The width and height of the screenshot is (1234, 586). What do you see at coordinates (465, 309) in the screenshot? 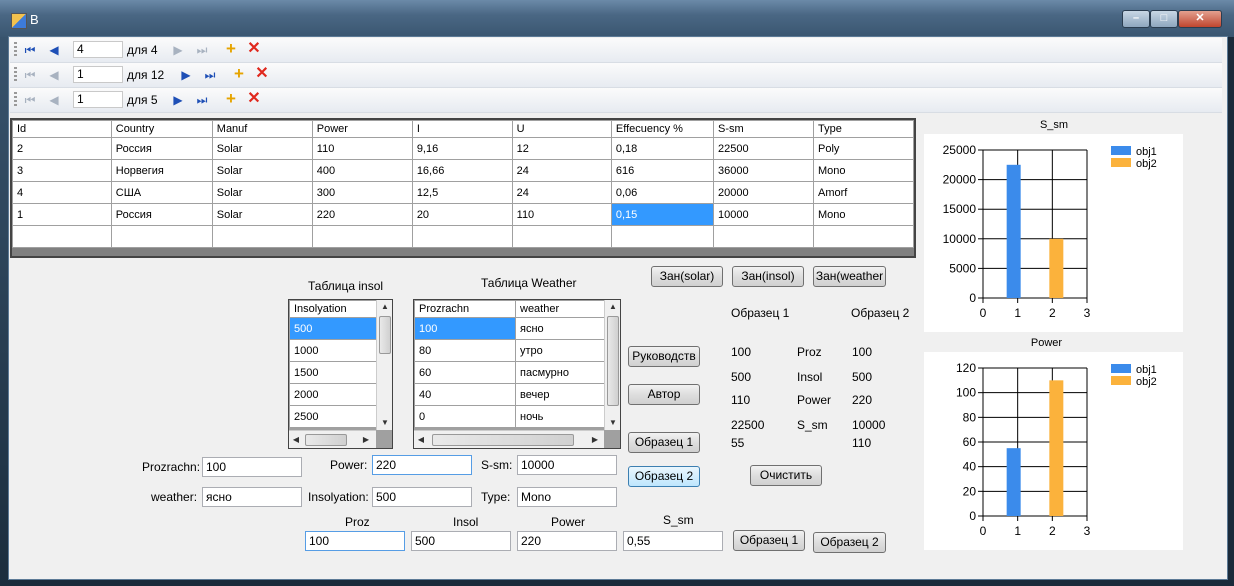
I see `column-header: Prozrachn` at bounding box center [465, 309].